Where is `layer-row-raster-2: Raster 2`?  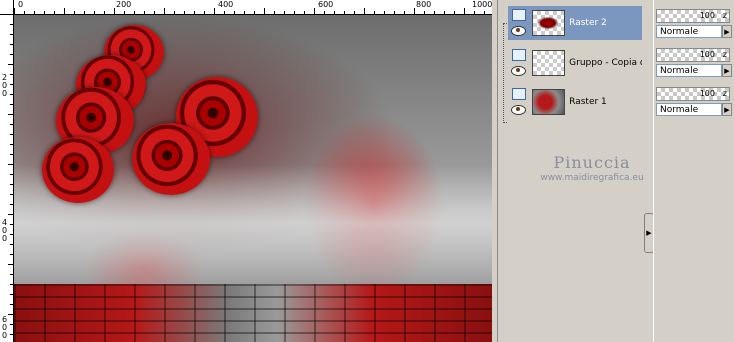
layer-row-raster-2: Raster 2 is located at coordinates (575, 23).